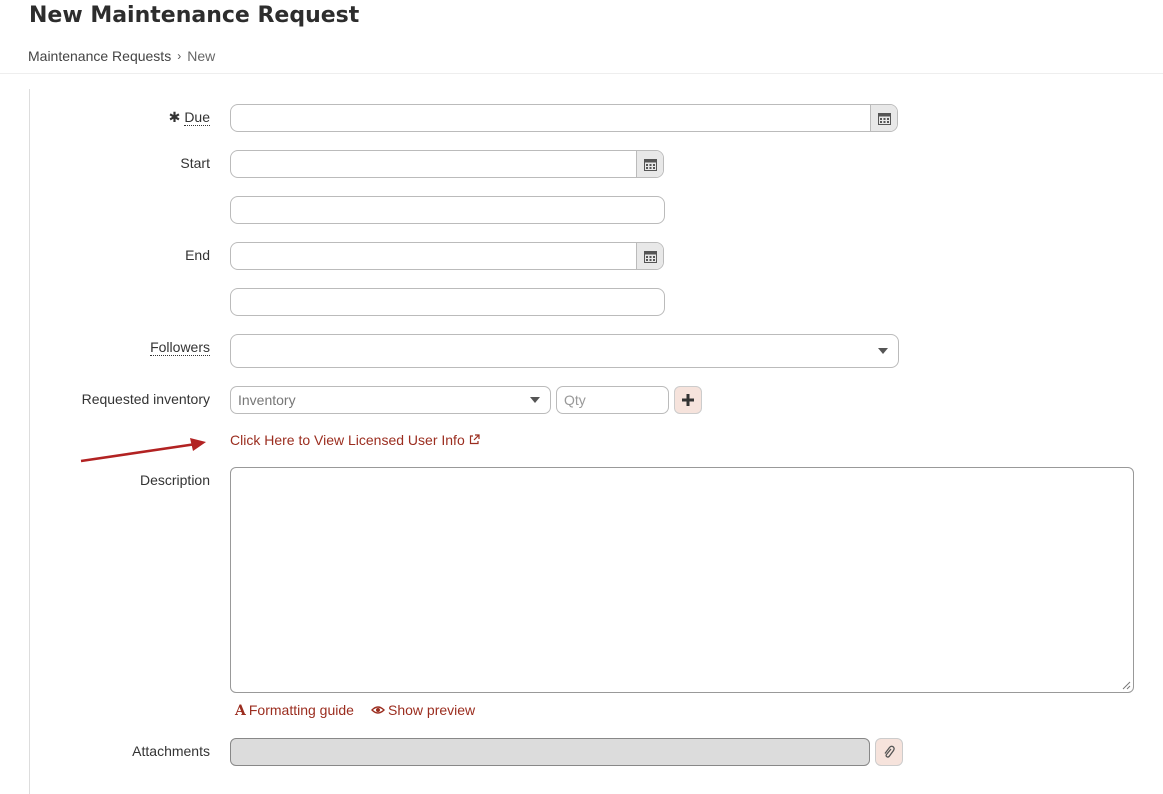 This screenshot has height=794, width=1163. I want to click on description-label: Description, so click(174, 480).